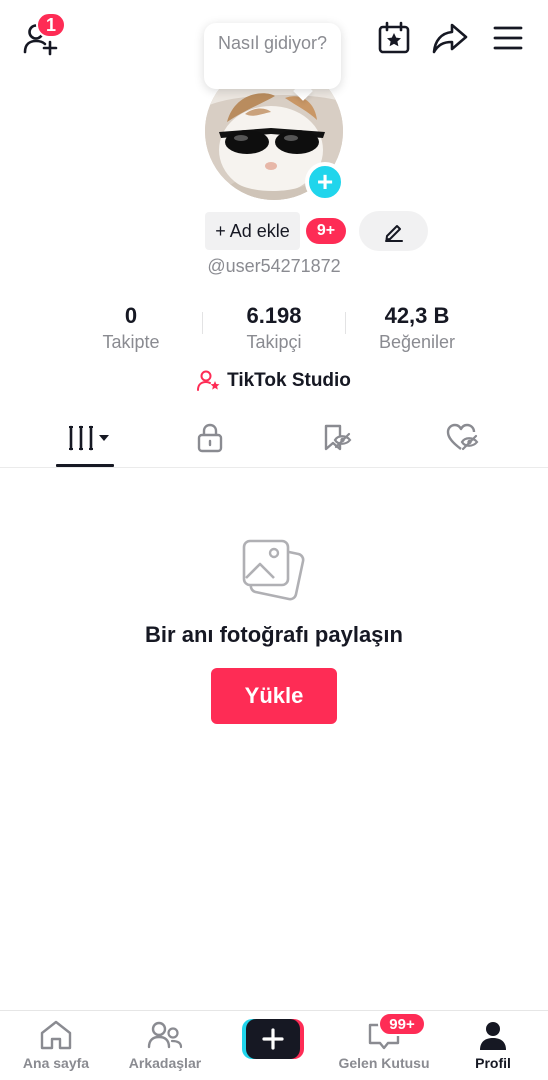 The height and width of the screenshot is (1080, 548). I want to click on nav-label: Arkadaşlar, so click(165, 1063).